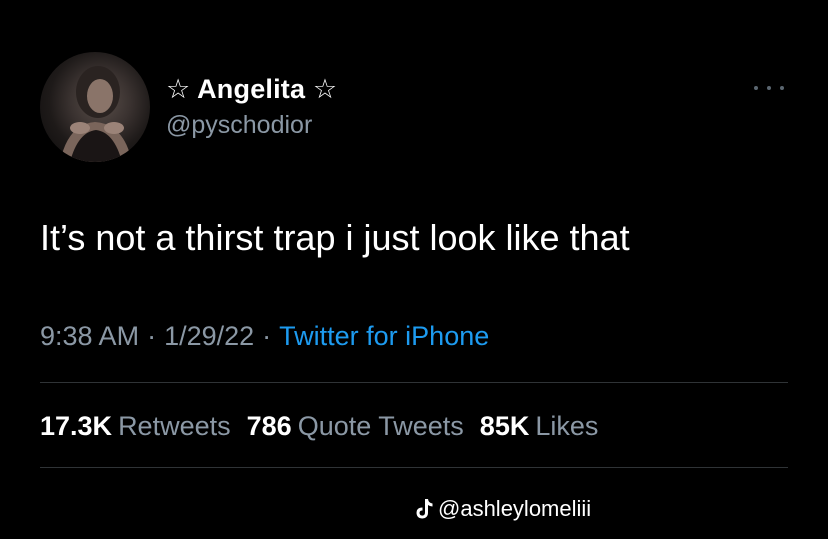 Image resolution: width=828 pixels, height=539 pixels. I want to click on retweets-count: 17.3K, so click(76, 426).